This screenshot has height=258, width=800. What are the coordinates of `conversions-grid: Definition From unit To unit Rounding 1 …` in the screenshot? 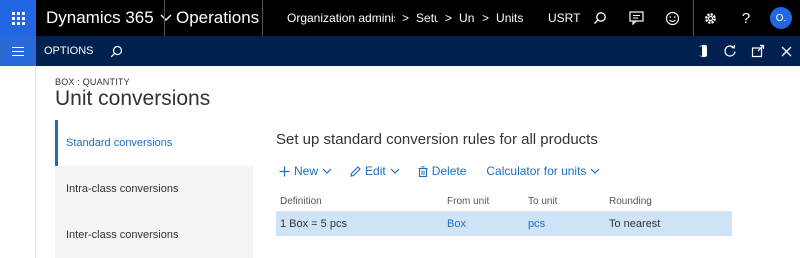 It's located at (504, 214).